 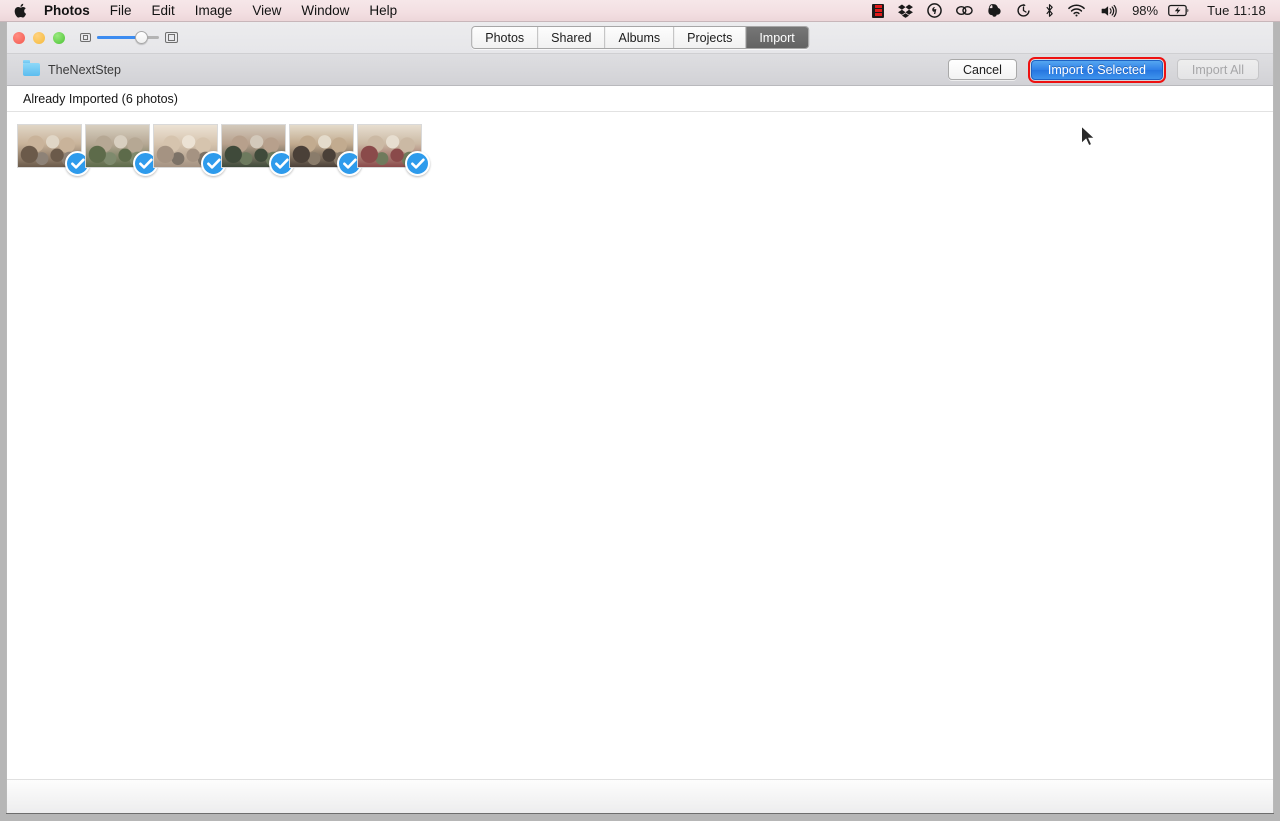 What do you see at coordinates (70, 10) in the screenshot?
I see `menu-photos: Photos` at bounding box center [70, 10].